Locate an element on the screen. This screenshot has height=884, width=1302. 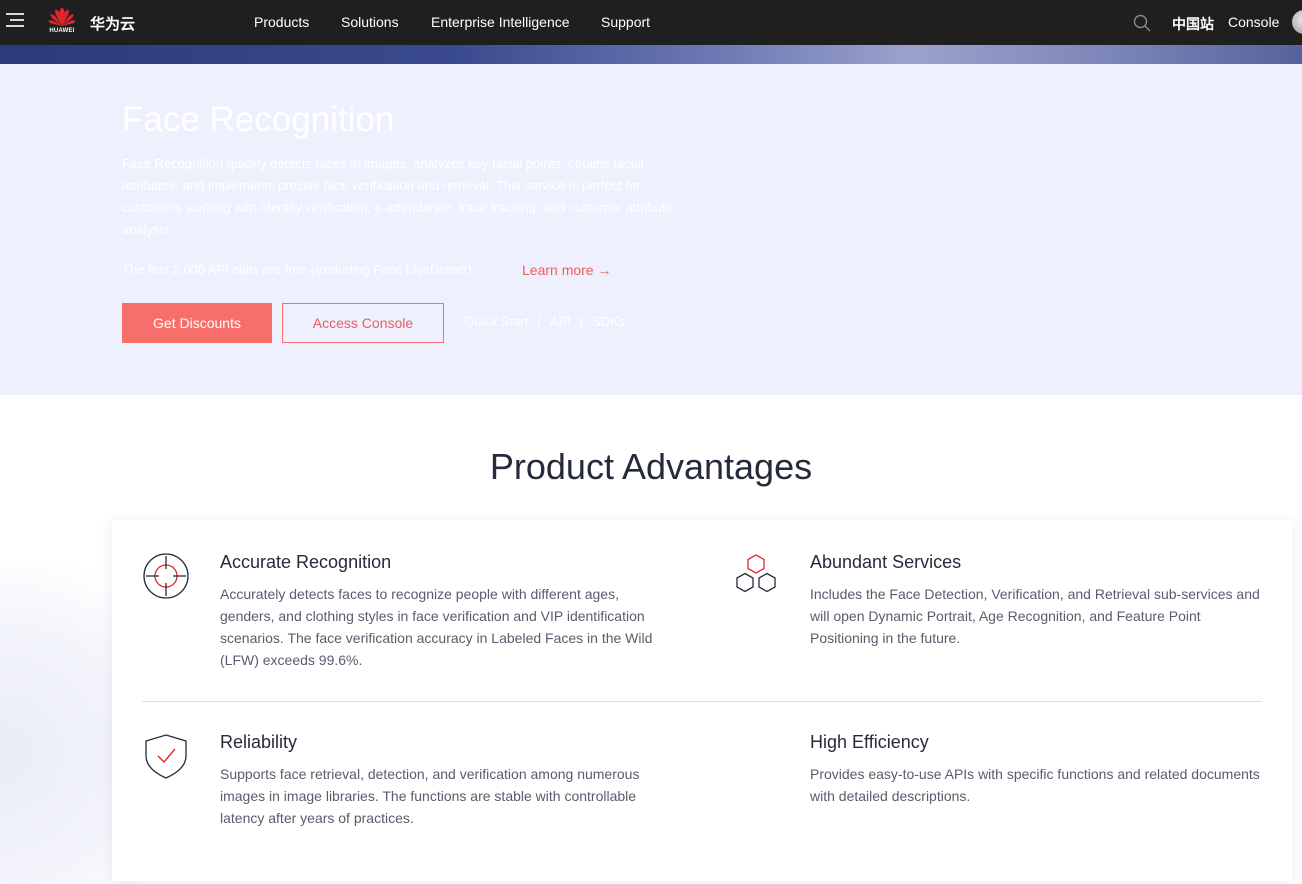
search-icon is located at coordinates (1142, 23).